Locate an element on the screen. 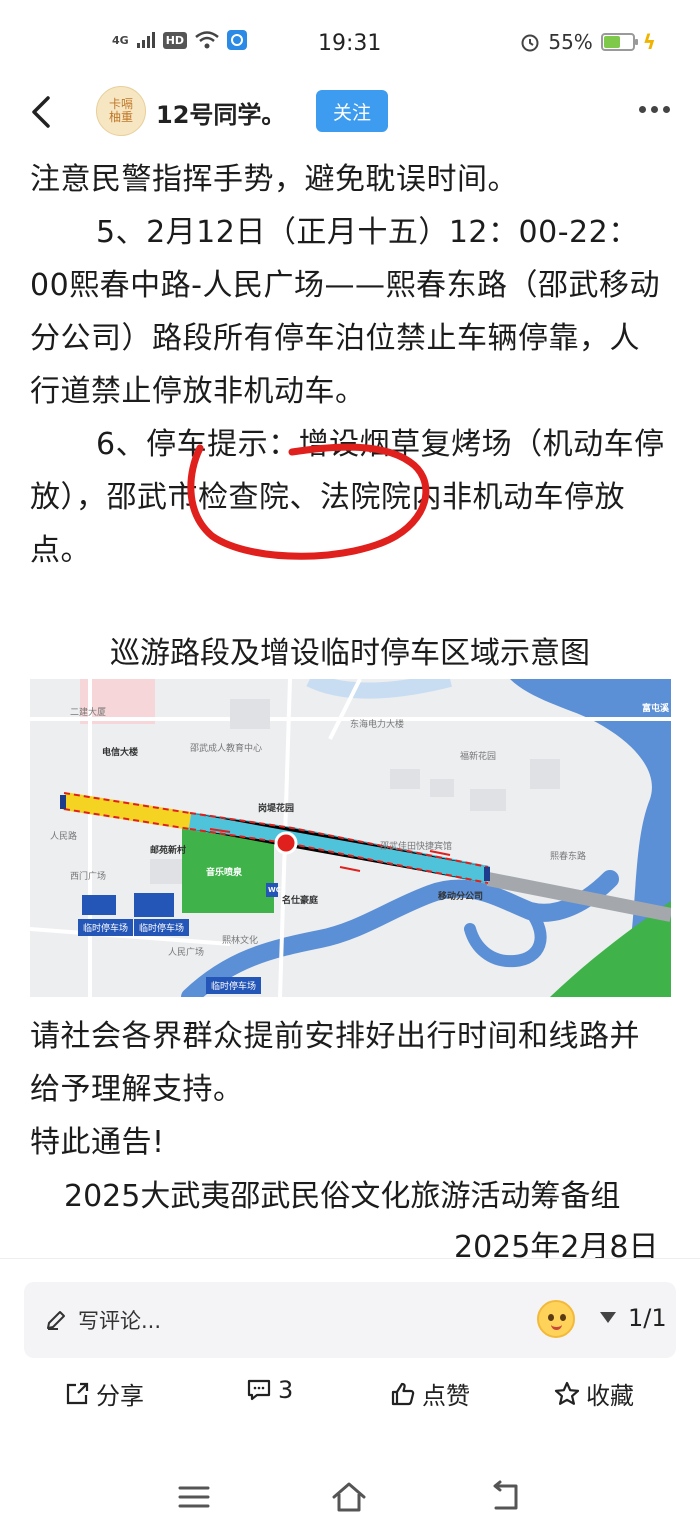  like-button: 点赞 is located at coordinates (430, 1393).